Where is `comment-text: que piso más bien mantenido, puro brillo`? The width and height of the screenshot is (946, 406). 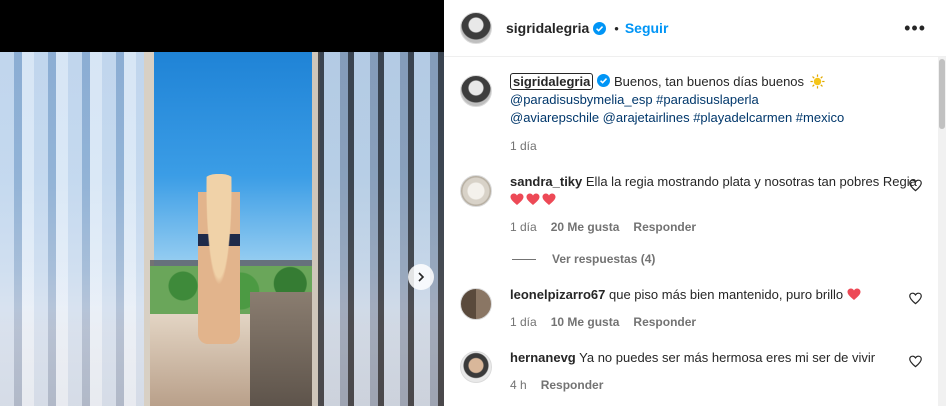 comment-text: que piso más bien mantenido, puro brillo is located at coordinates (726, 294).